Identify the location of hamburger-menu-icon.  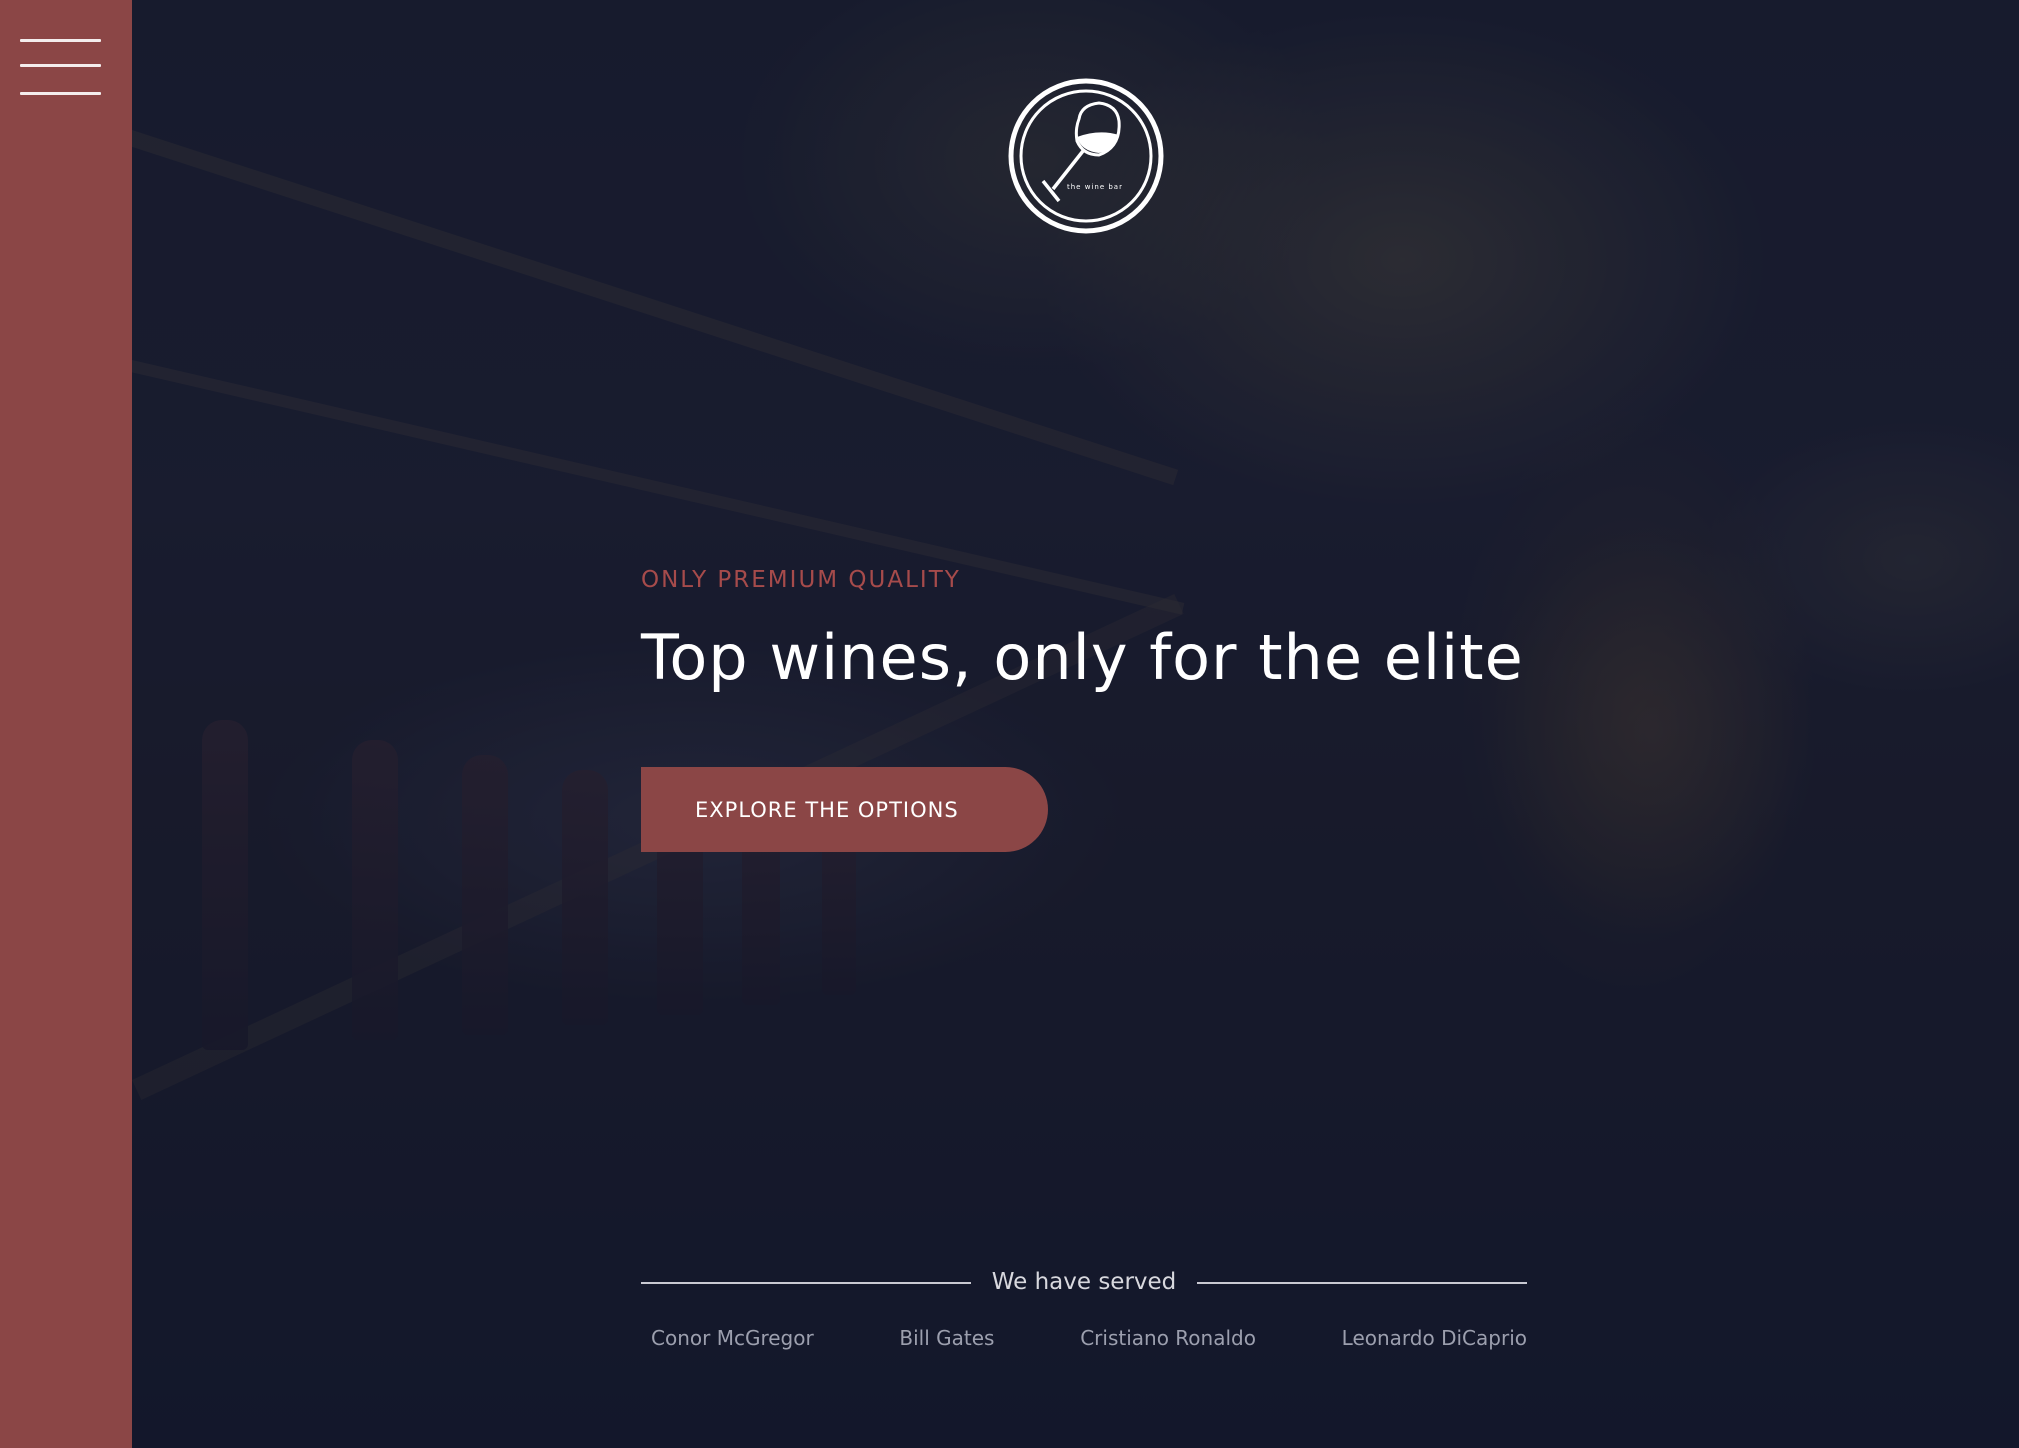
(60, 68).